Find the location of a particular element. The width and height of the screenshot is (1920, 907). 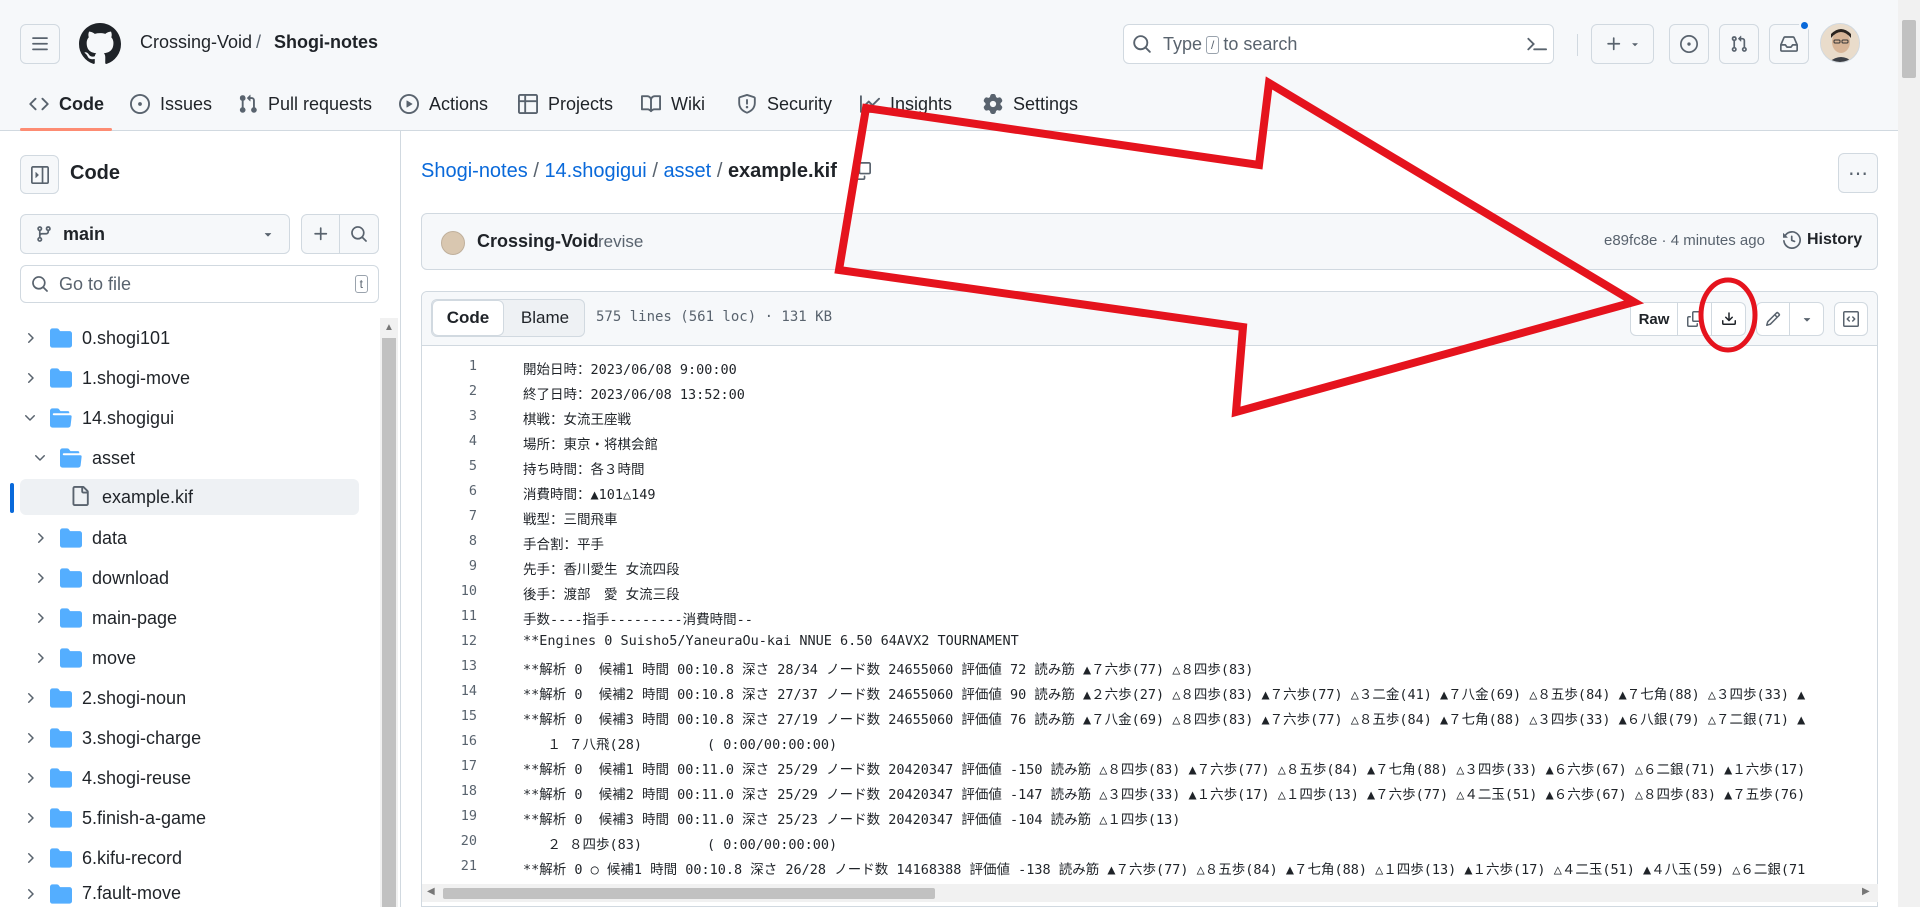

line-number: 1 is located at coordinates (449, 366).